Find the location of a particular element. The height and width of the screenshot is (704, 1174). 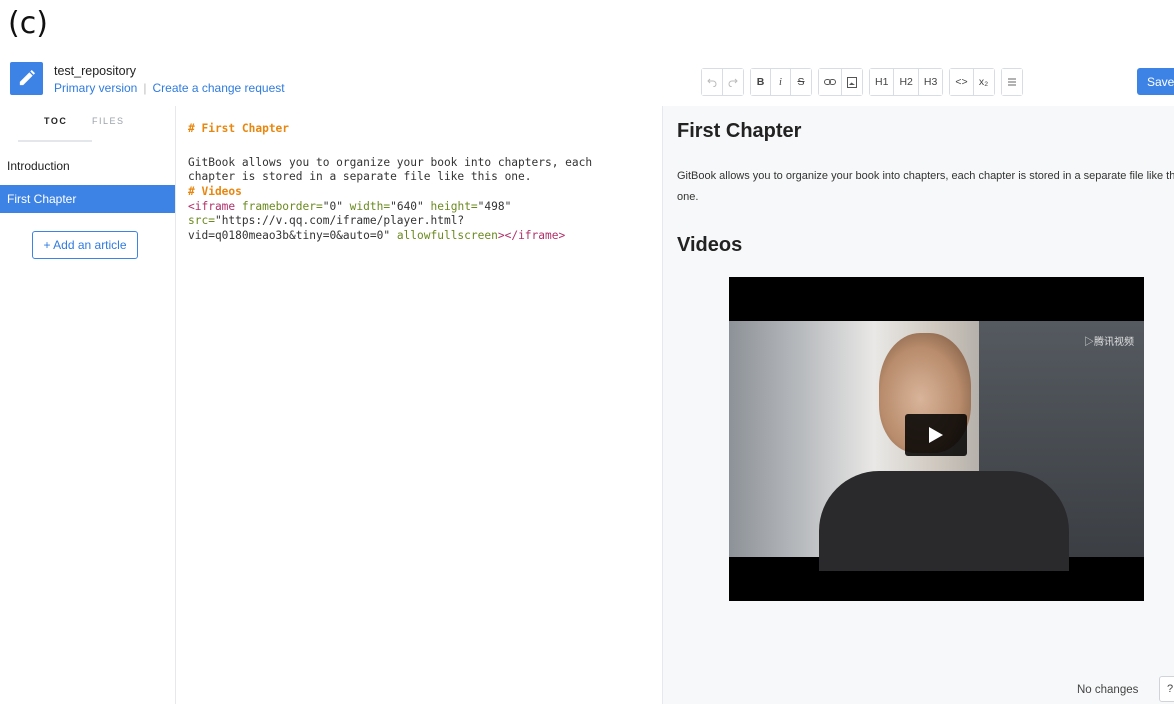

link-icon is located at coordinates (830, 82).